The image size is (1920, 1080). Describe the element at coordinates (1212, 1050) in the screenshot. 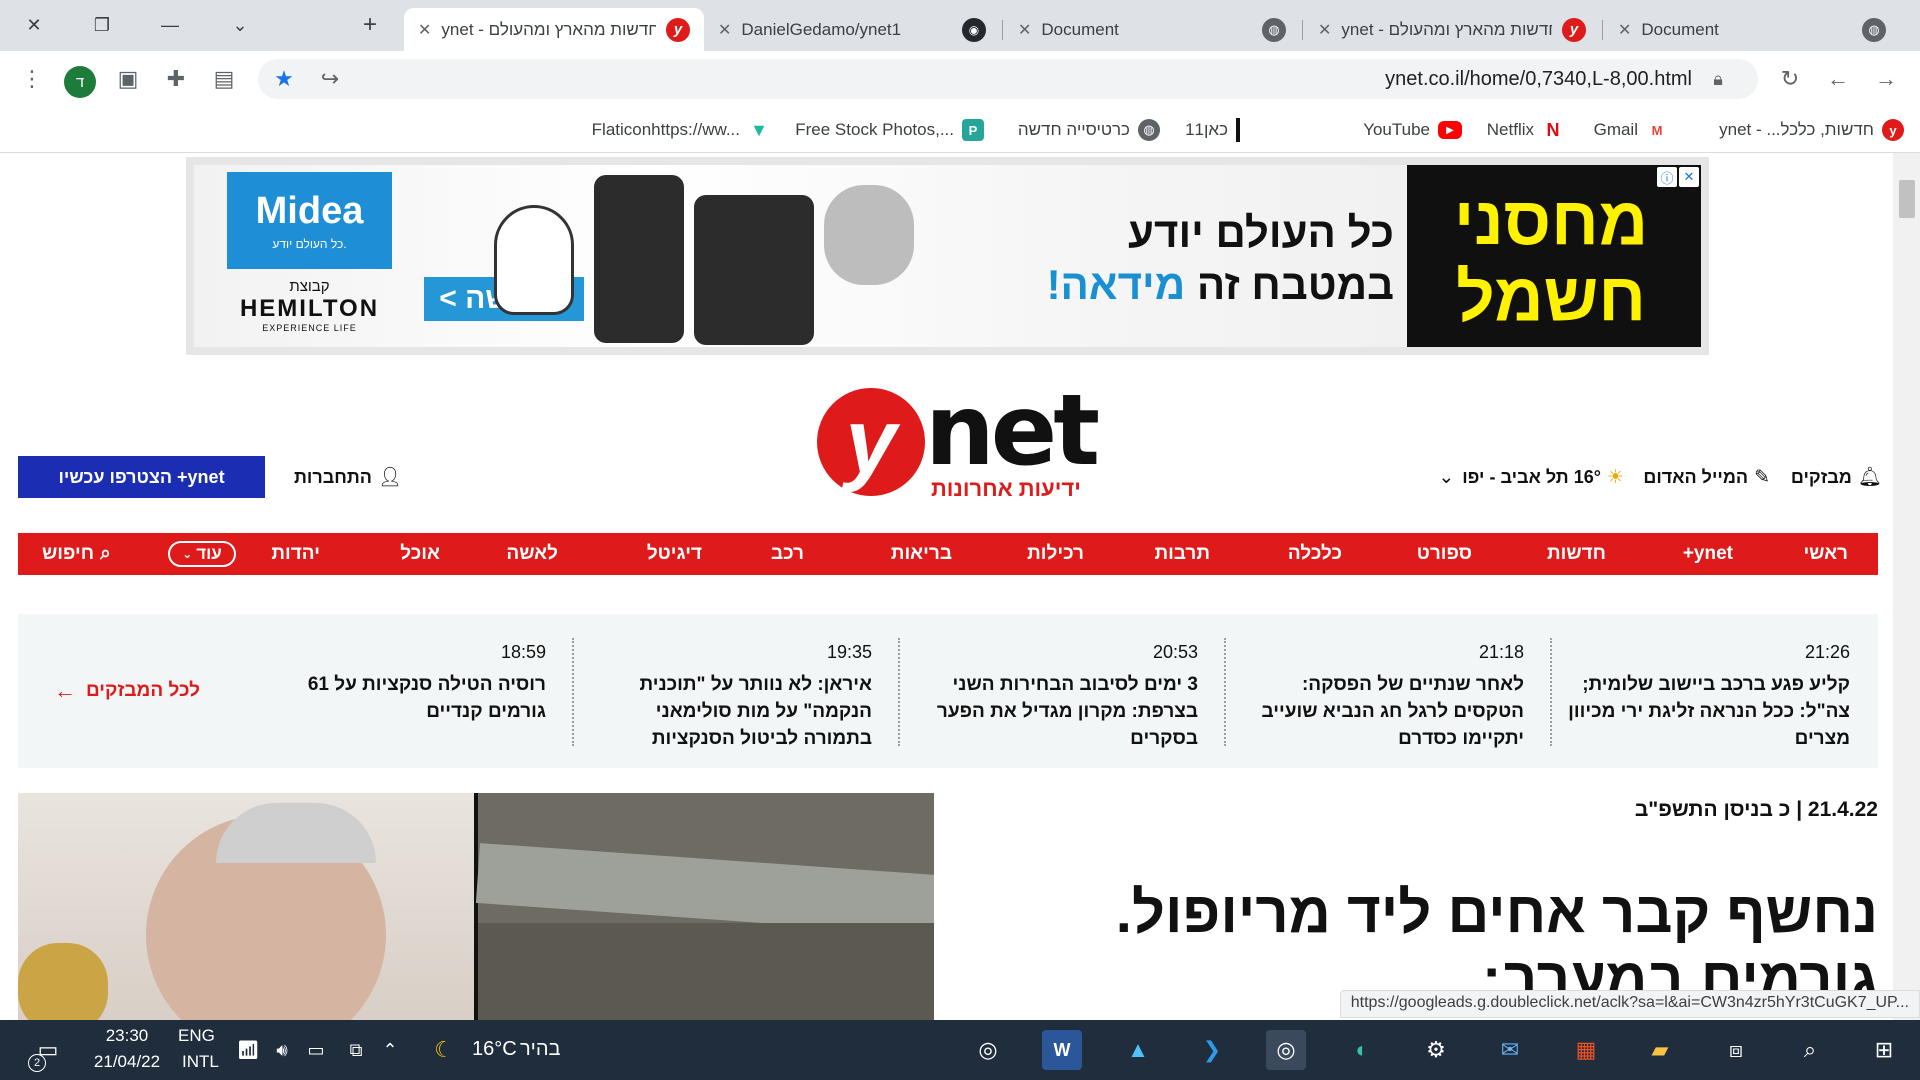

I see `vscode-icon: ❯` at that location.